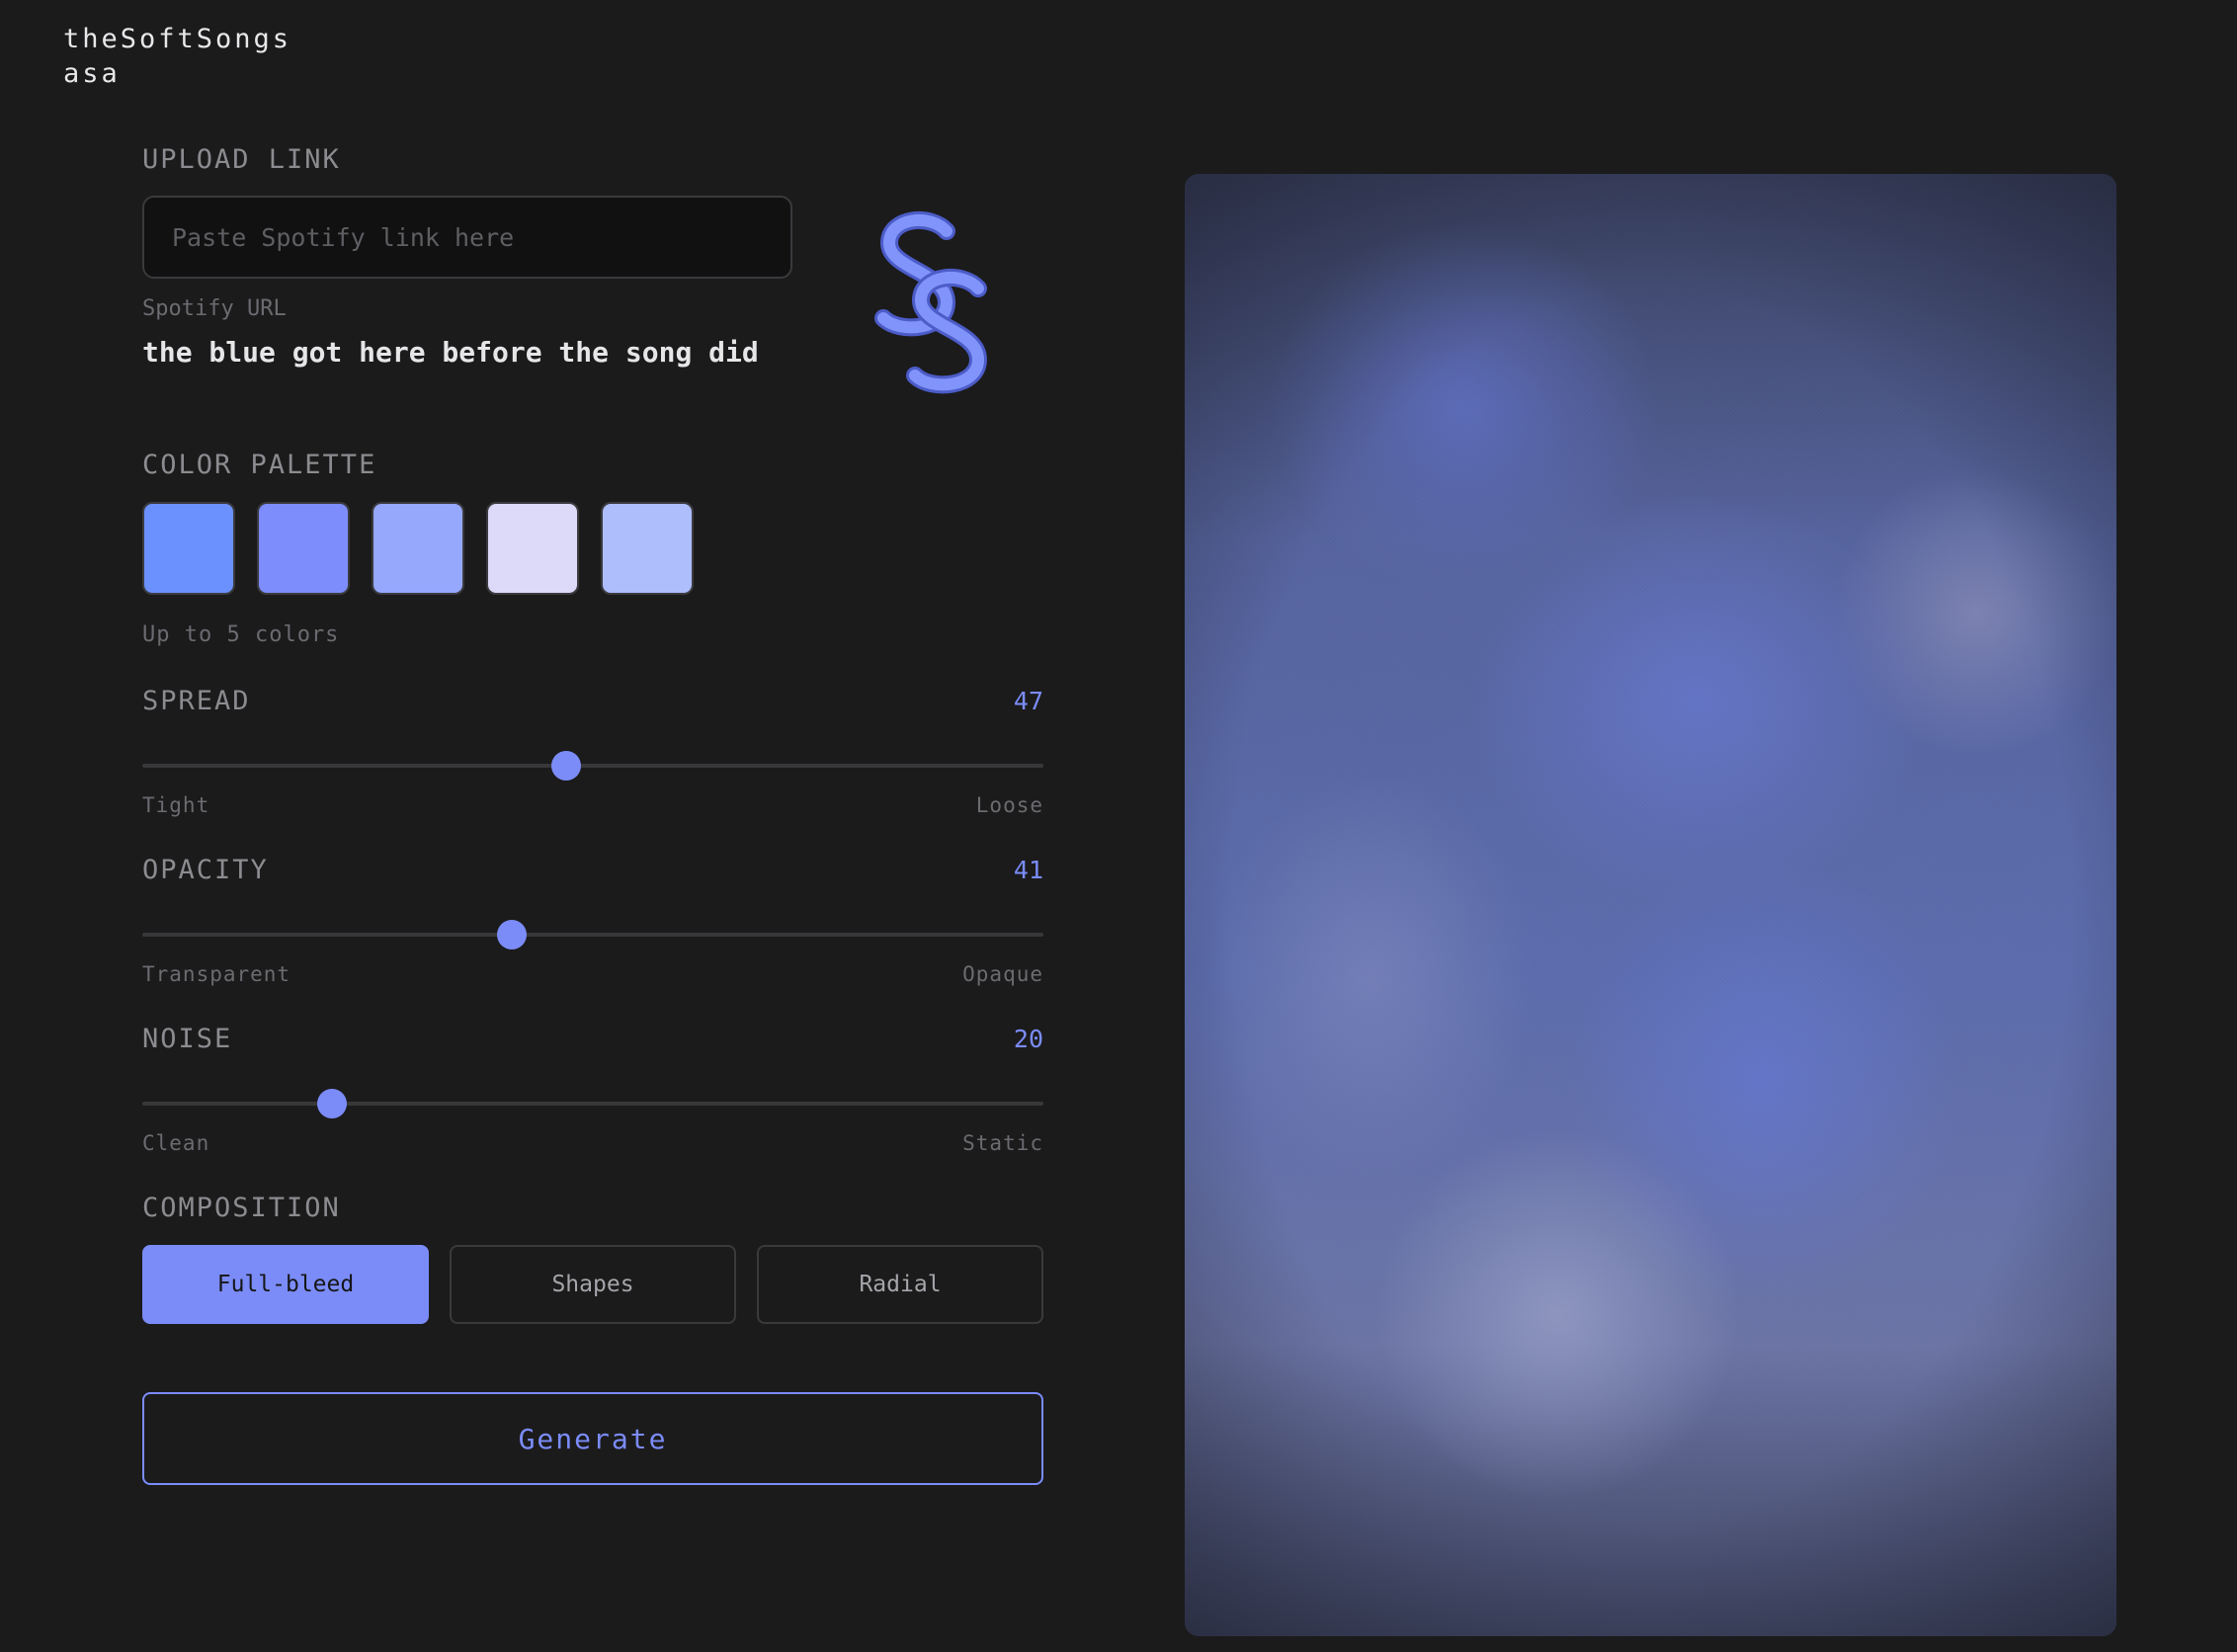 This screenshot has width=2237, height=1652. I want to click on opacity-value: 41, so click(1028, 870).